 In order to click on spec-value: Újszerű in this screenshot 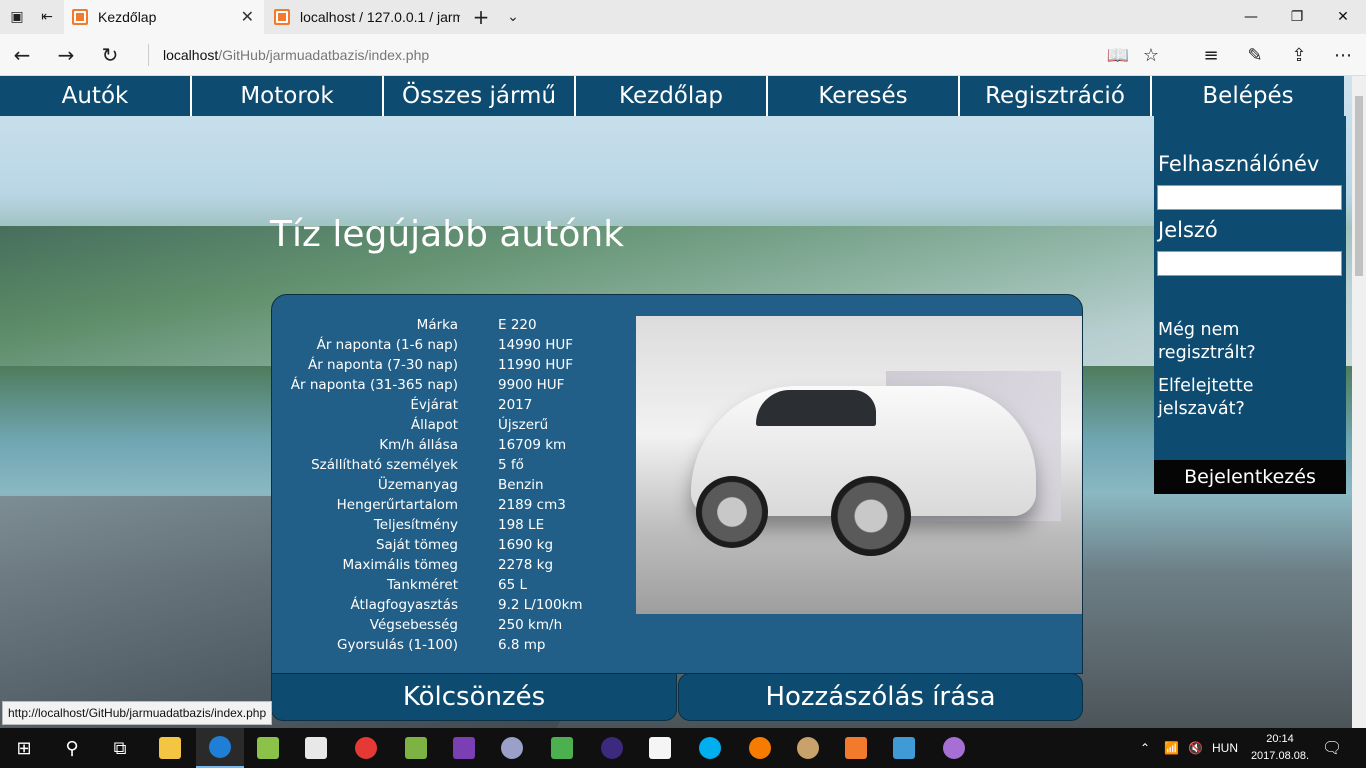, I will do `click(523, 425)`.